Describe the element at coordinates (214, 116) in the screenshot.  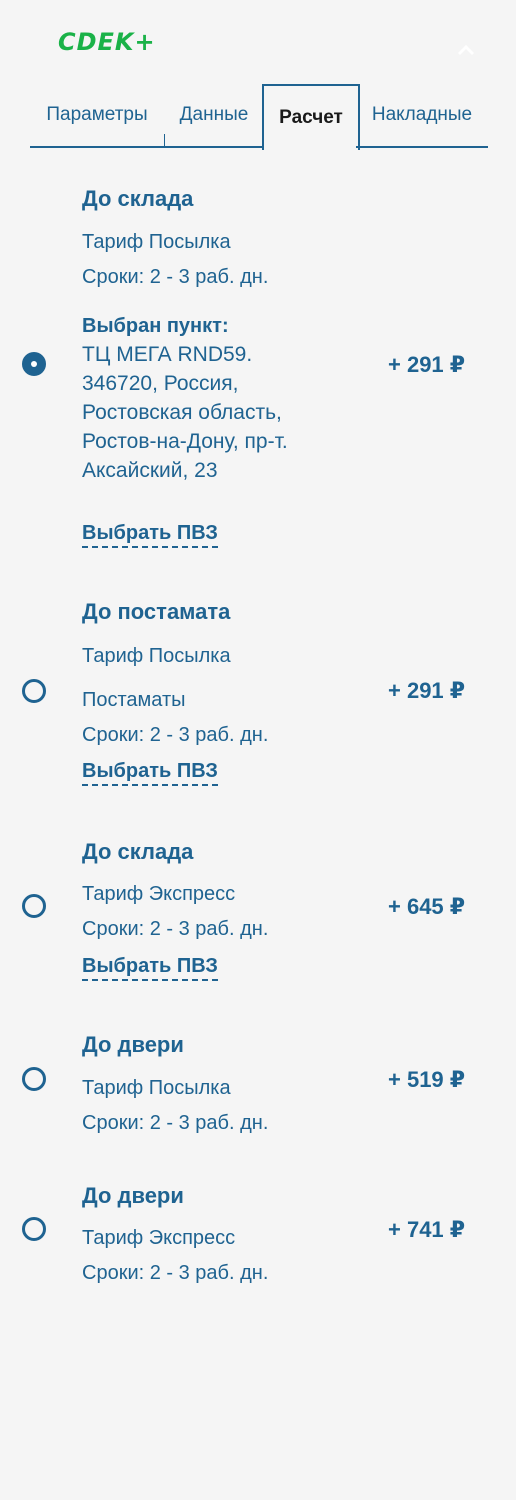
I see `tab-data: Данные` at that location.